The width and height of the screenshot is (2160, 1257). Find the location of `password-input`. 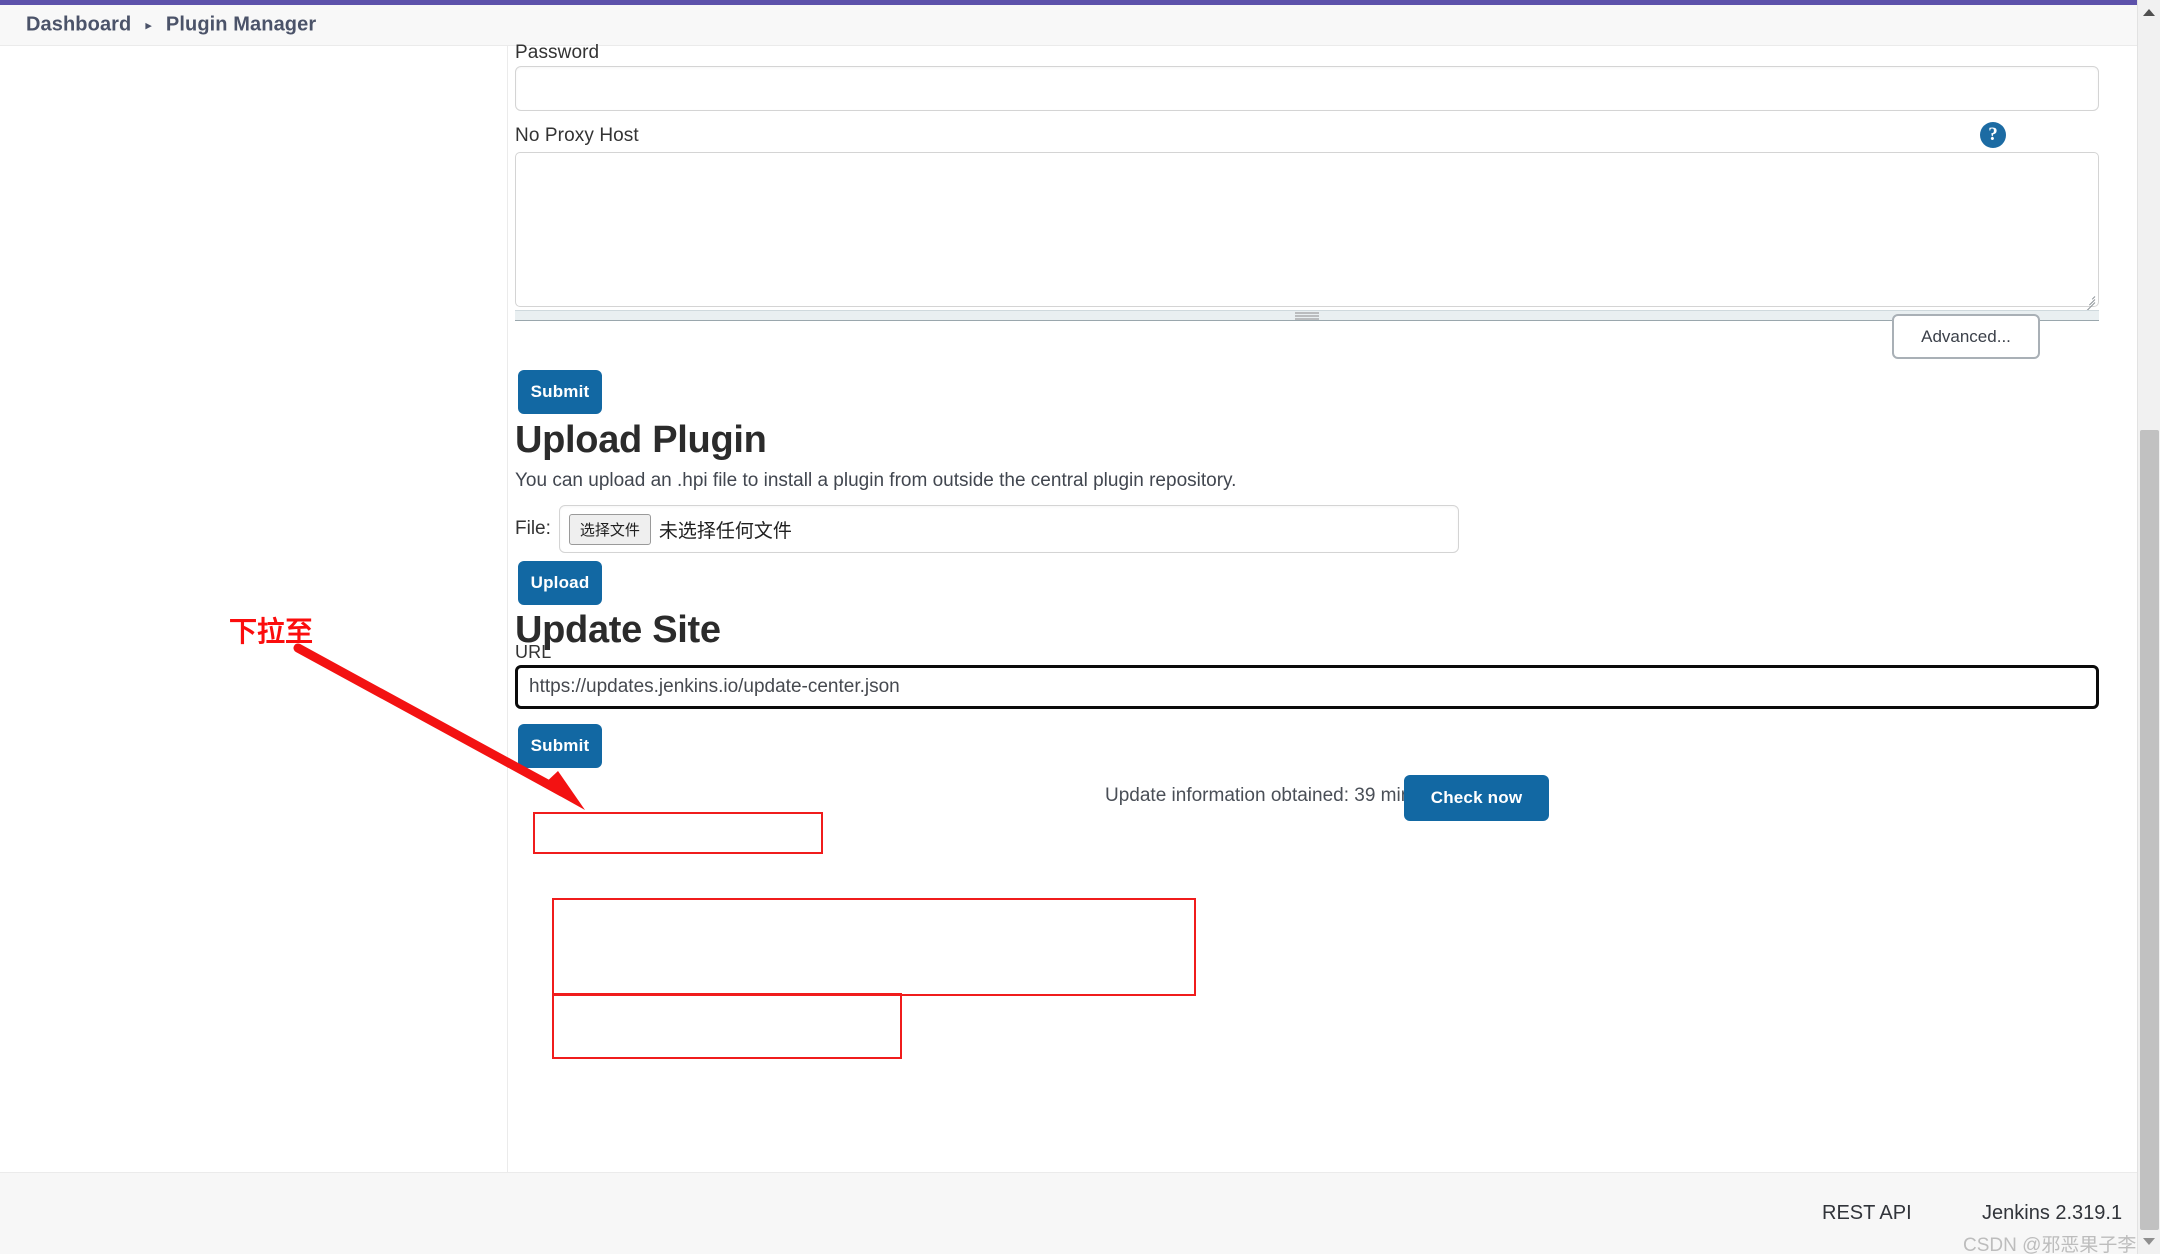

password-input is located at coordinates (1307, 88).